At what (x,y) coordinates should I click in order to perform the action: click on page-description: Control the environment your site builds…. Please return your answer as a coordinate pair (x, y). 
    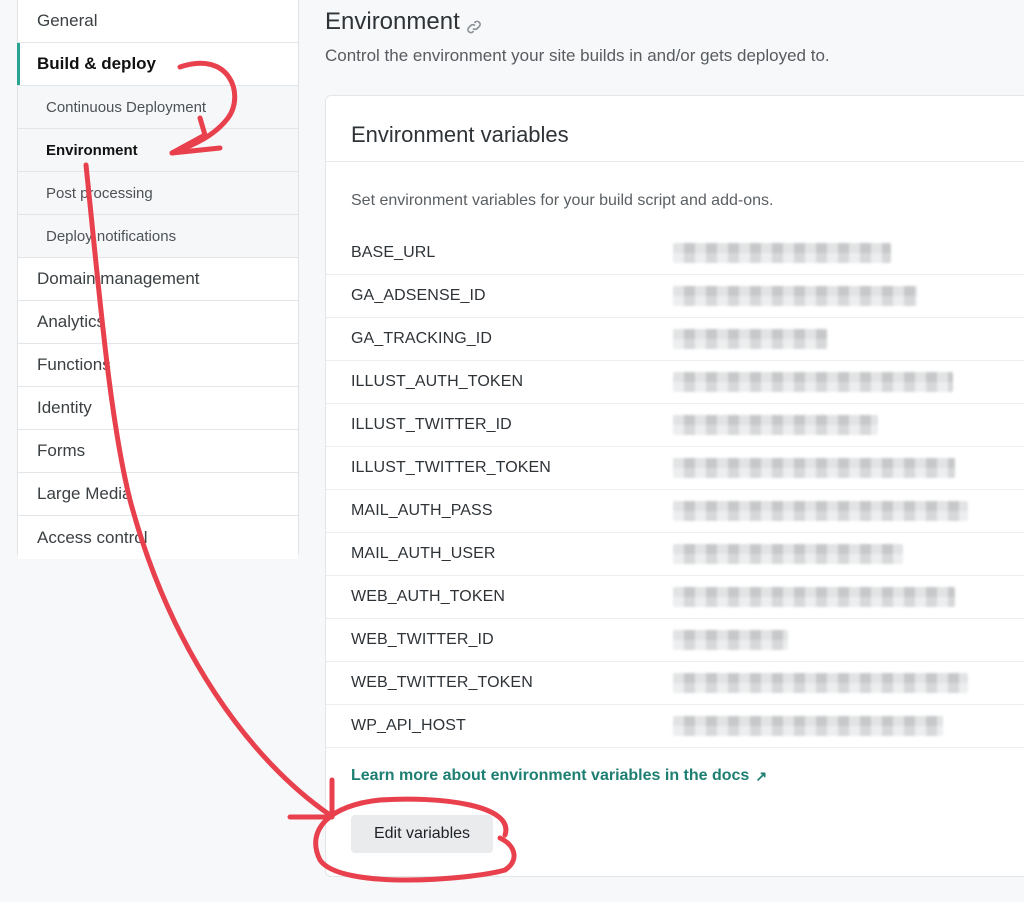
    Looking at the image, I should click on (577, 55).